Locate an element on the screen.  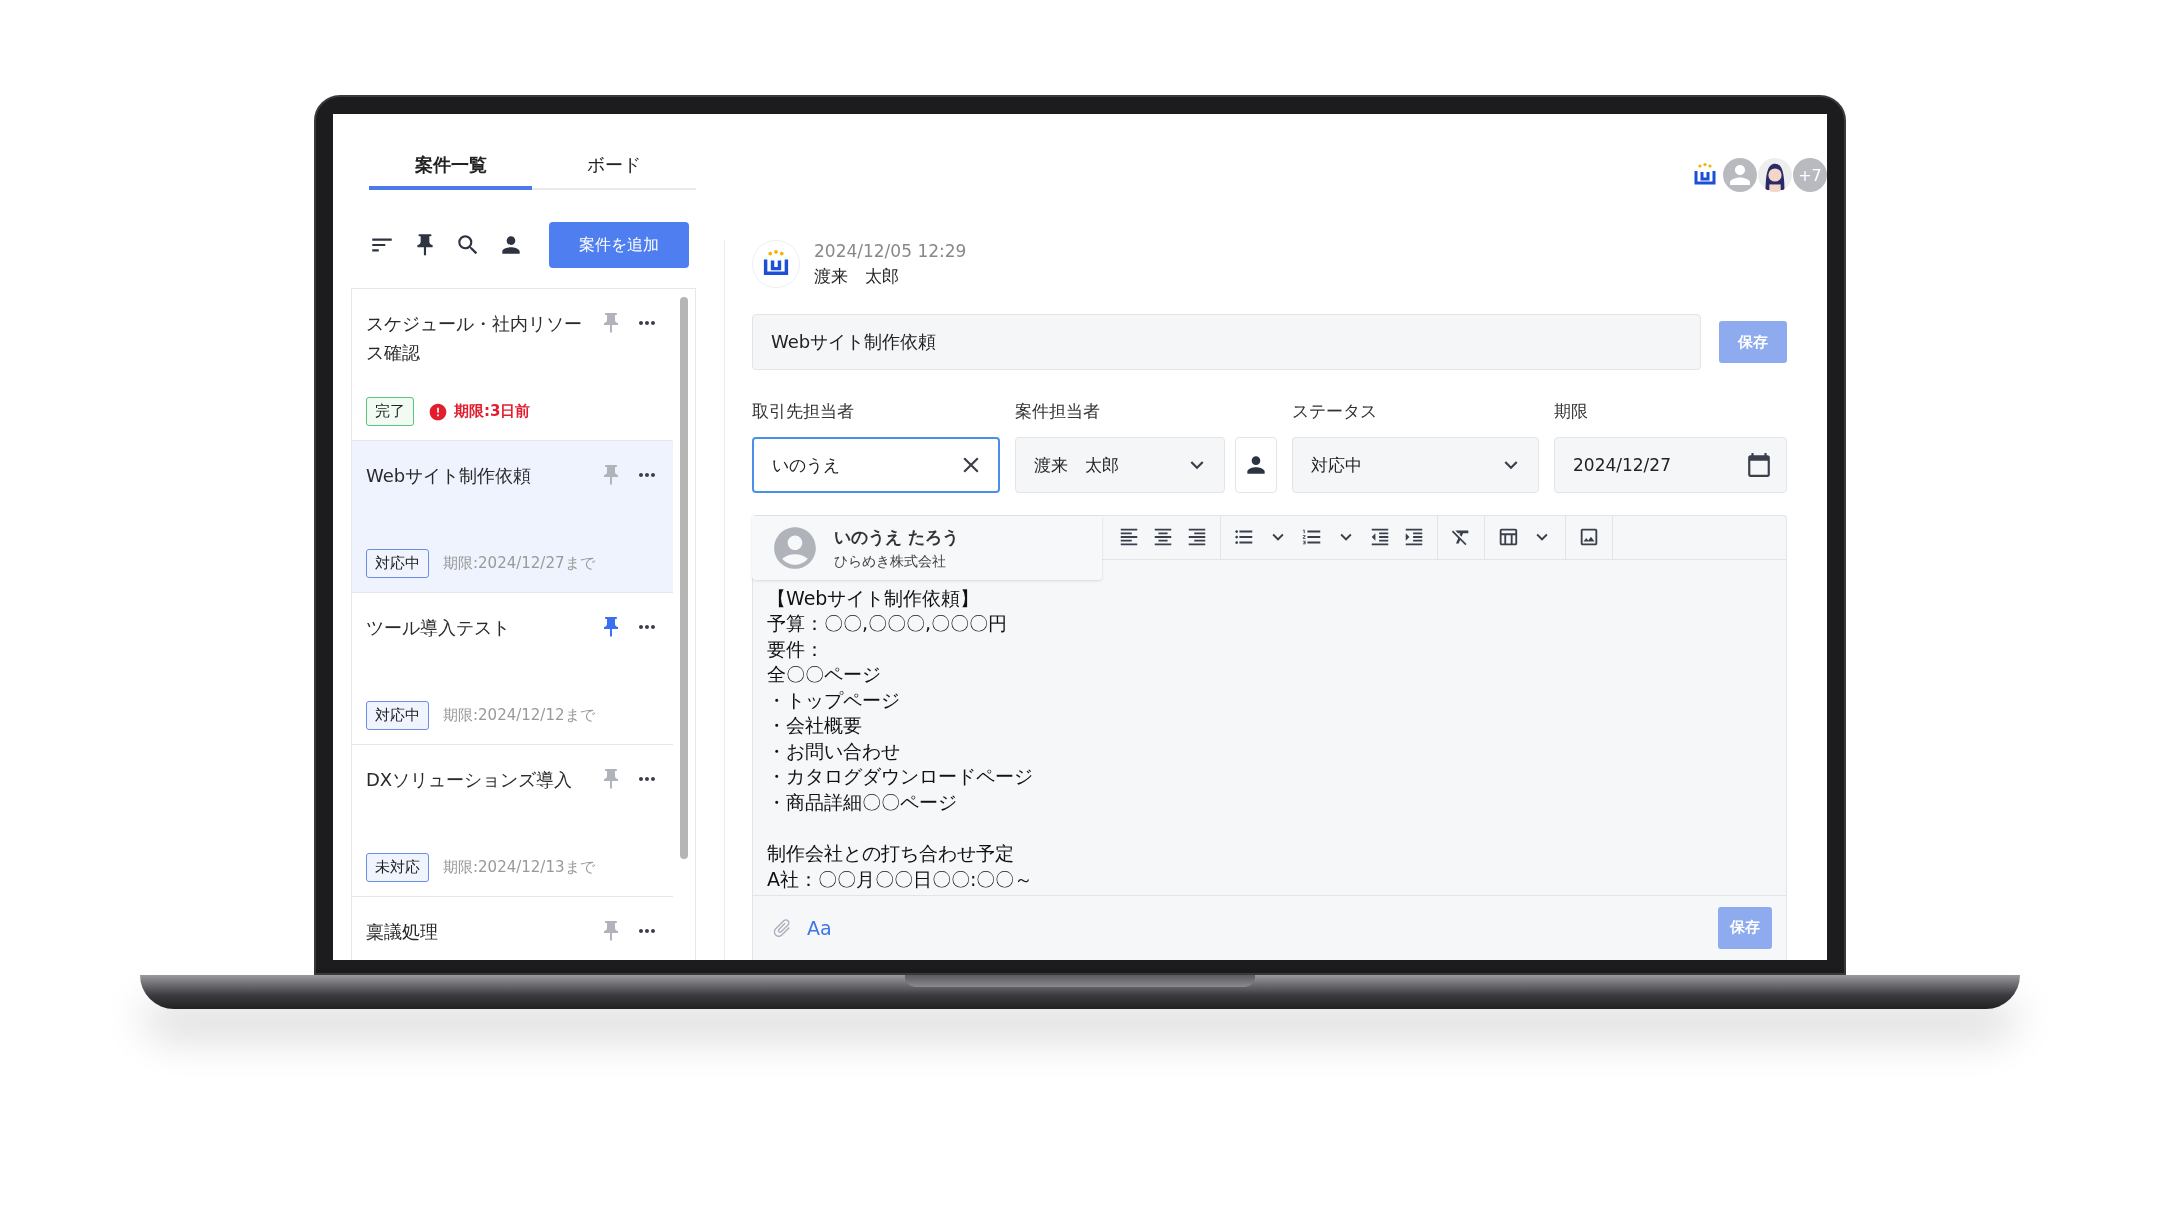
scrollbar is located at coordinates (684, 578).